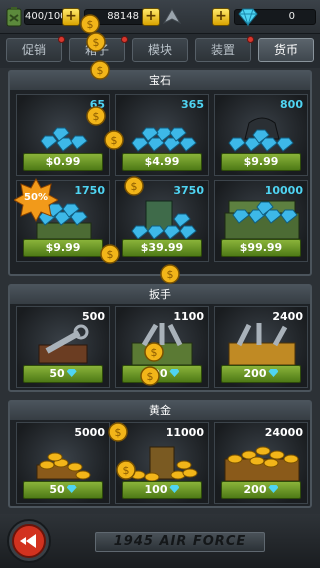  I want to click on discount-badge: 50%, so click(36, 200).